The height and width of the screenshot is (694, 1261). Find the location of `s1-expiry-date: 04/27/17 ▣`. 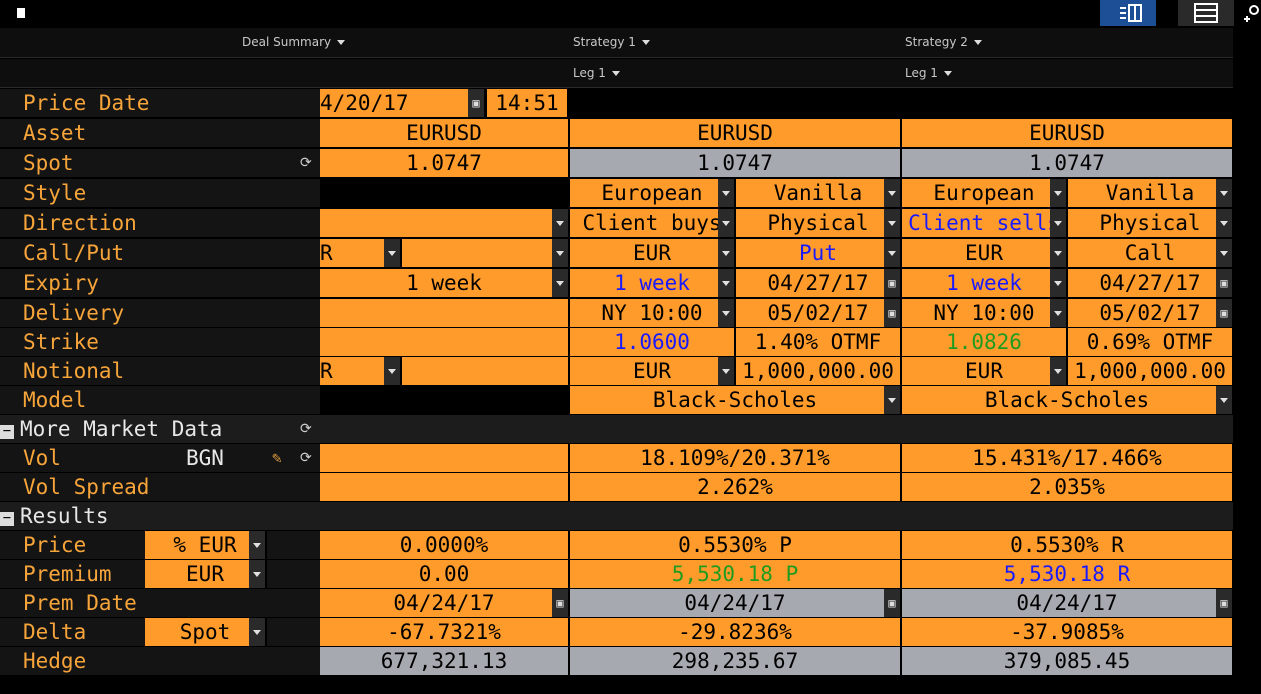

s1-expiry-date: 04/27/17 ▣ is located at coordinates (819, 283).